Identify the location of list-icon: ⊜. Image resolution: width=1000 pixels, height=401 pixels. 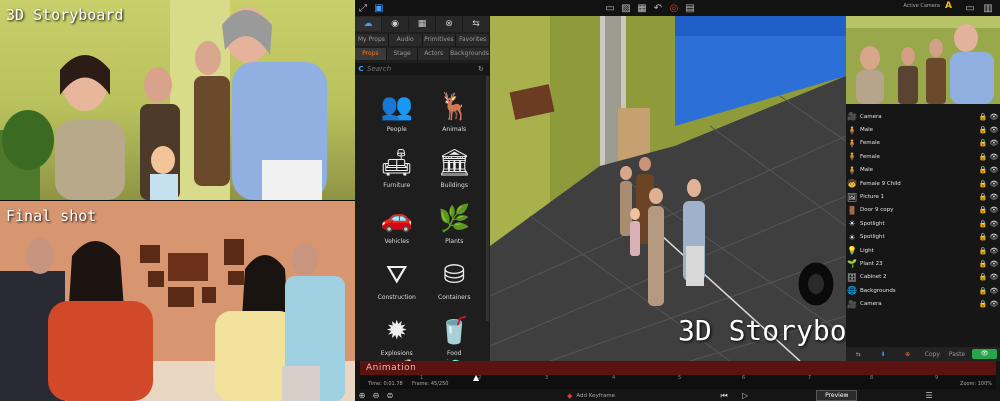
(390, 395).